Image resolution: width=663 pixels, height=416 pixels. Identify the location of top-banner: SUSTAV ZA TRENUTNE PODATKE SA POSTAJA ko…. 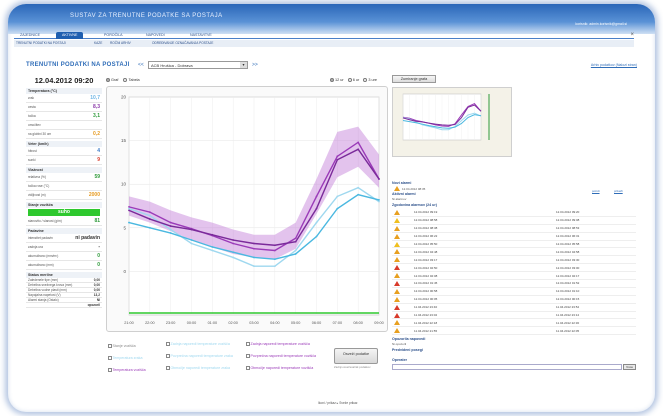
(331, 19).